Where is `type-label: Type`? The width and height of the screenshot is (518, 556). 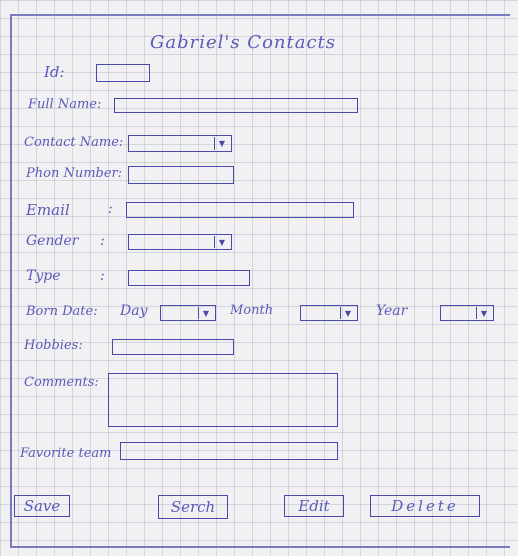
type-label: Type is located at coordinates (43, 276).